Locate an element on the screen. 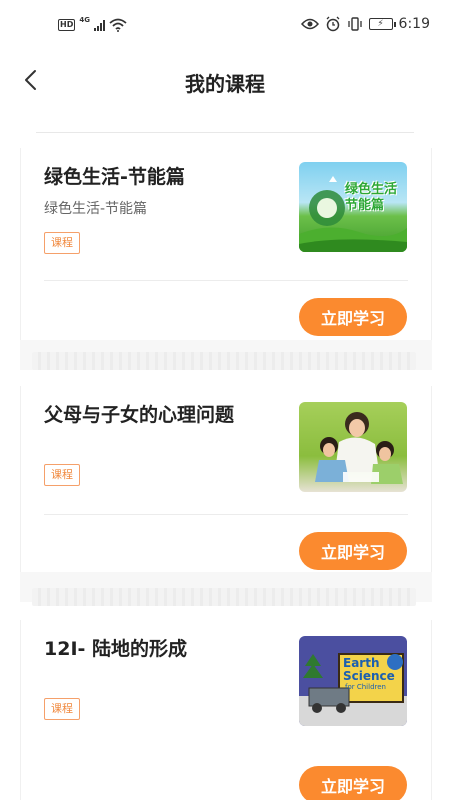 The image size is (450, 800). top-divider is located at coordinates (225, 132).